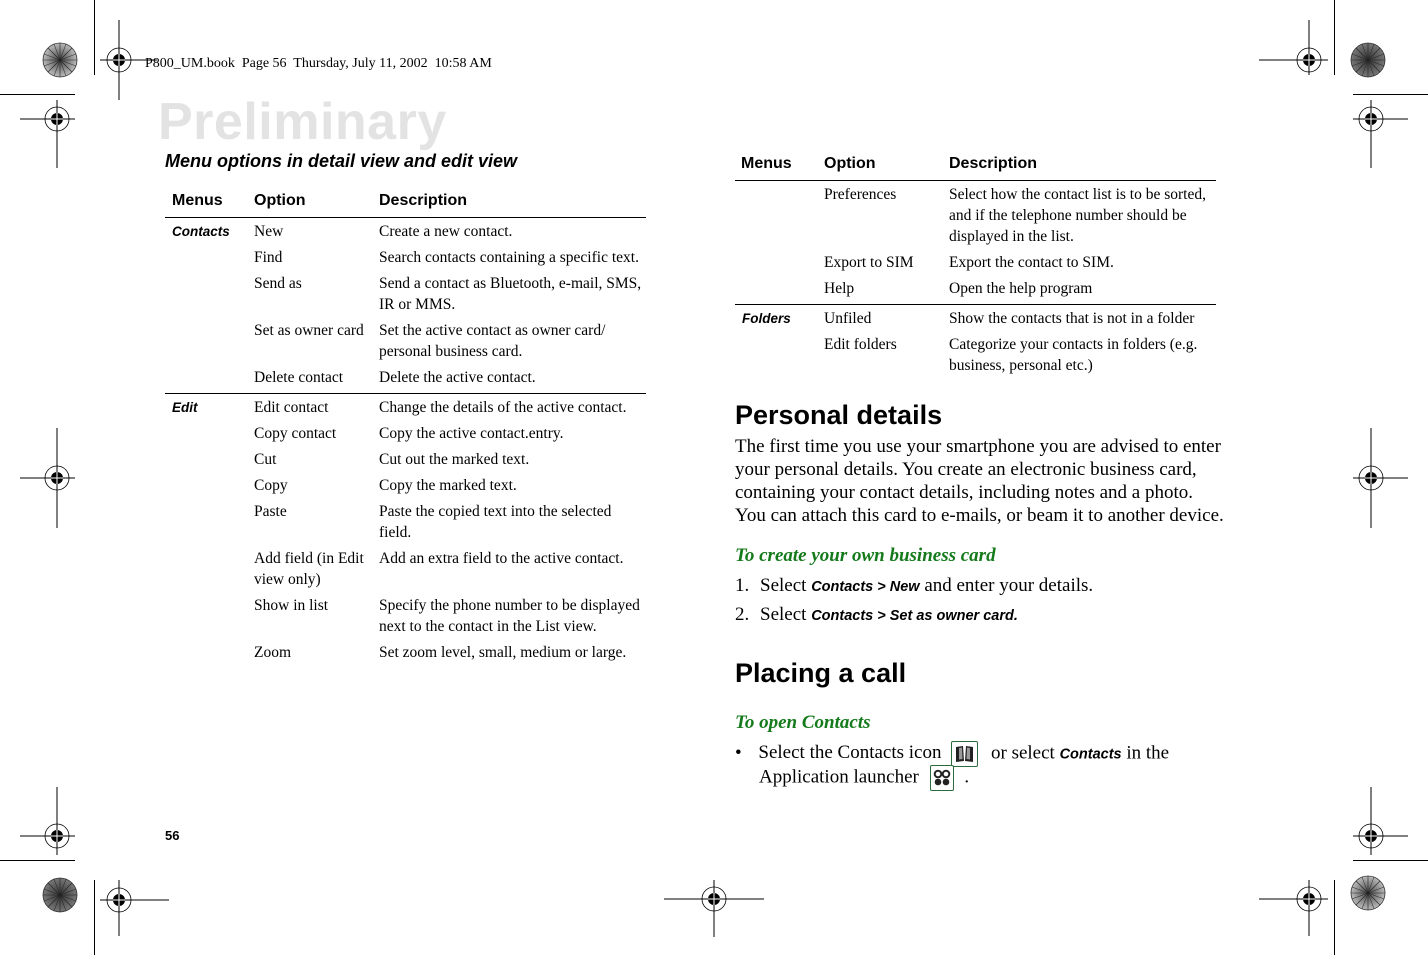  Describe the element at coordinates (865, 555) in the screenshot. I see `create-business-card-subheading: To create your own business card` at that location.